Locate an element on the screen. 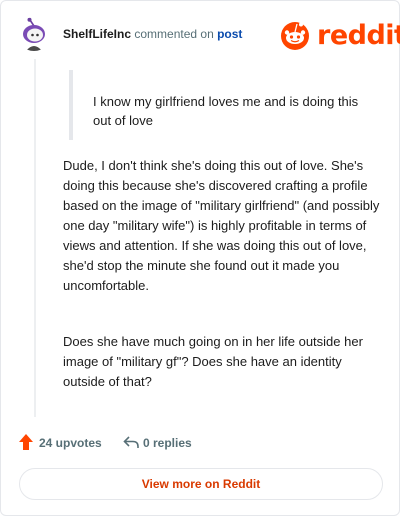  post-link: post is located at coordinates (229, 34).